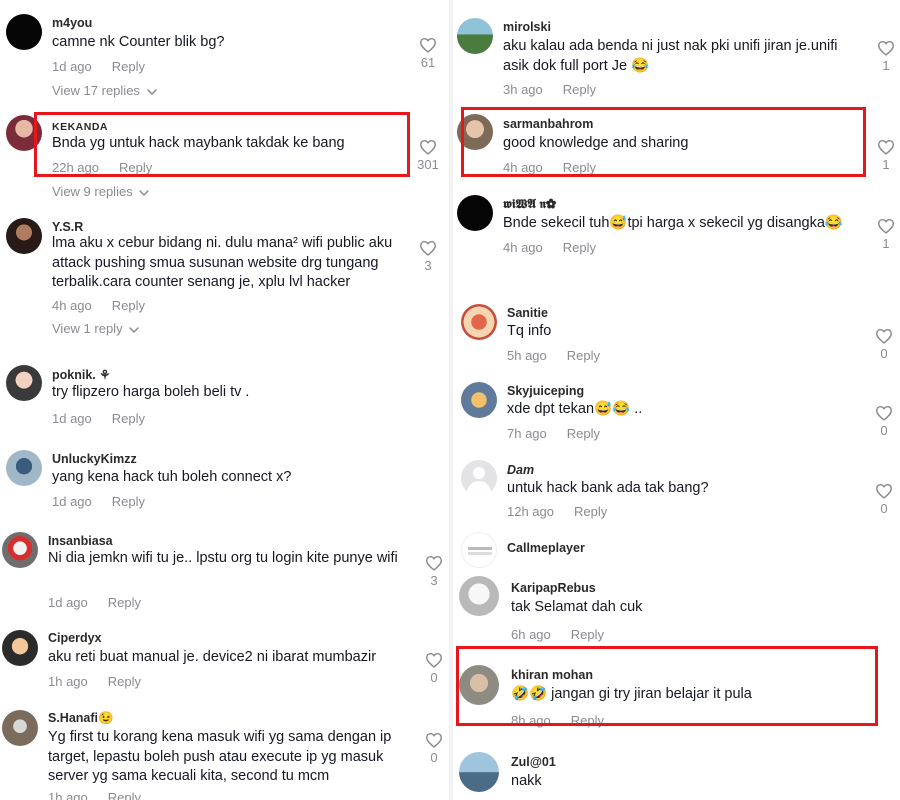 This screenshot has width=900, height=800. I want to click on username: Dam, so click(520, 470).